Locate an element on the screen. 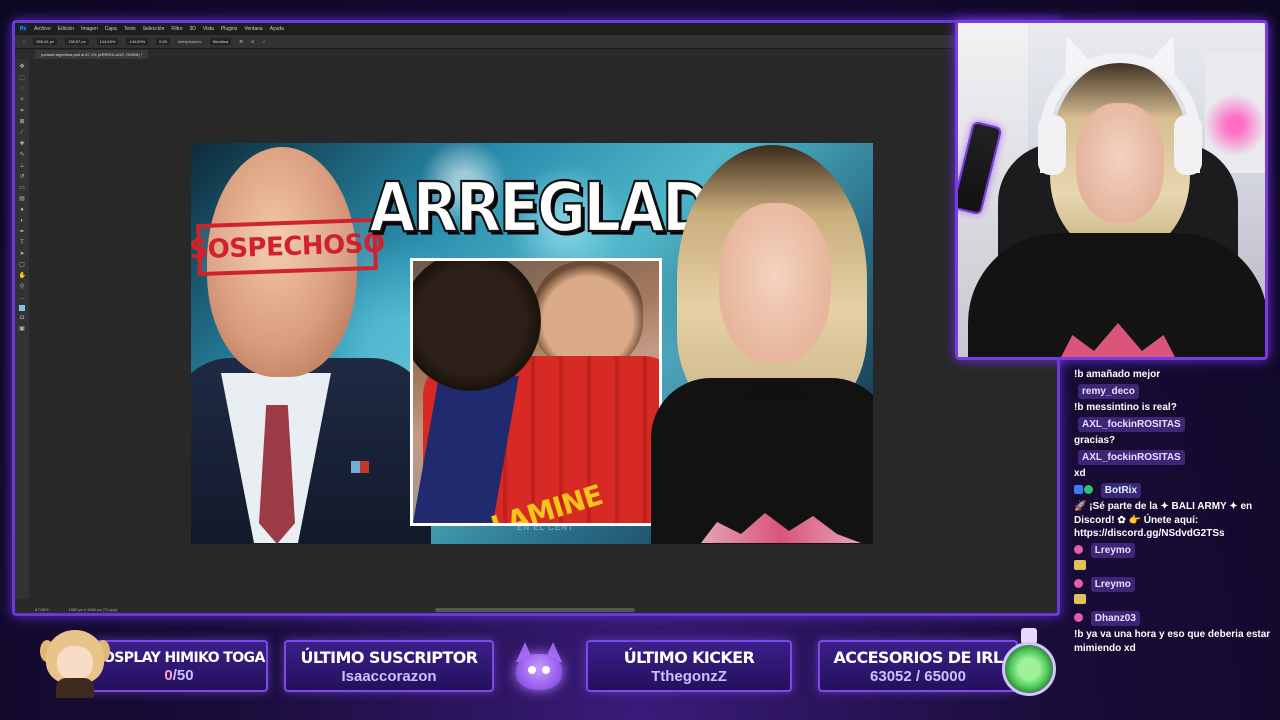 This screenshot has width=1280, height=720. marquee-tool-icon: ⬚ is located at coordinates (22, 78).